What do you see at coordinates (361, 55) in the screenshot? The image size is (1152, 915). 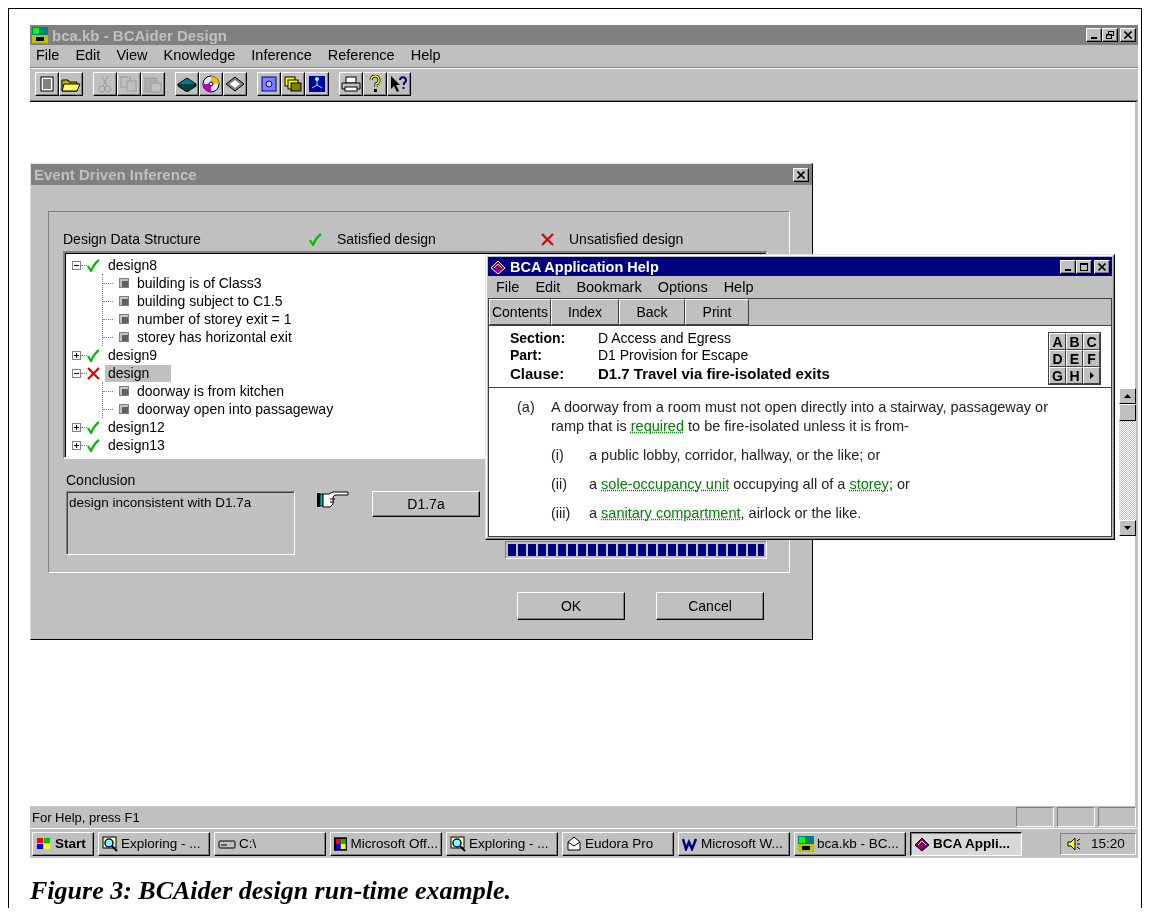 I see `menu-item: Reference` at bounding box center [361, 55].